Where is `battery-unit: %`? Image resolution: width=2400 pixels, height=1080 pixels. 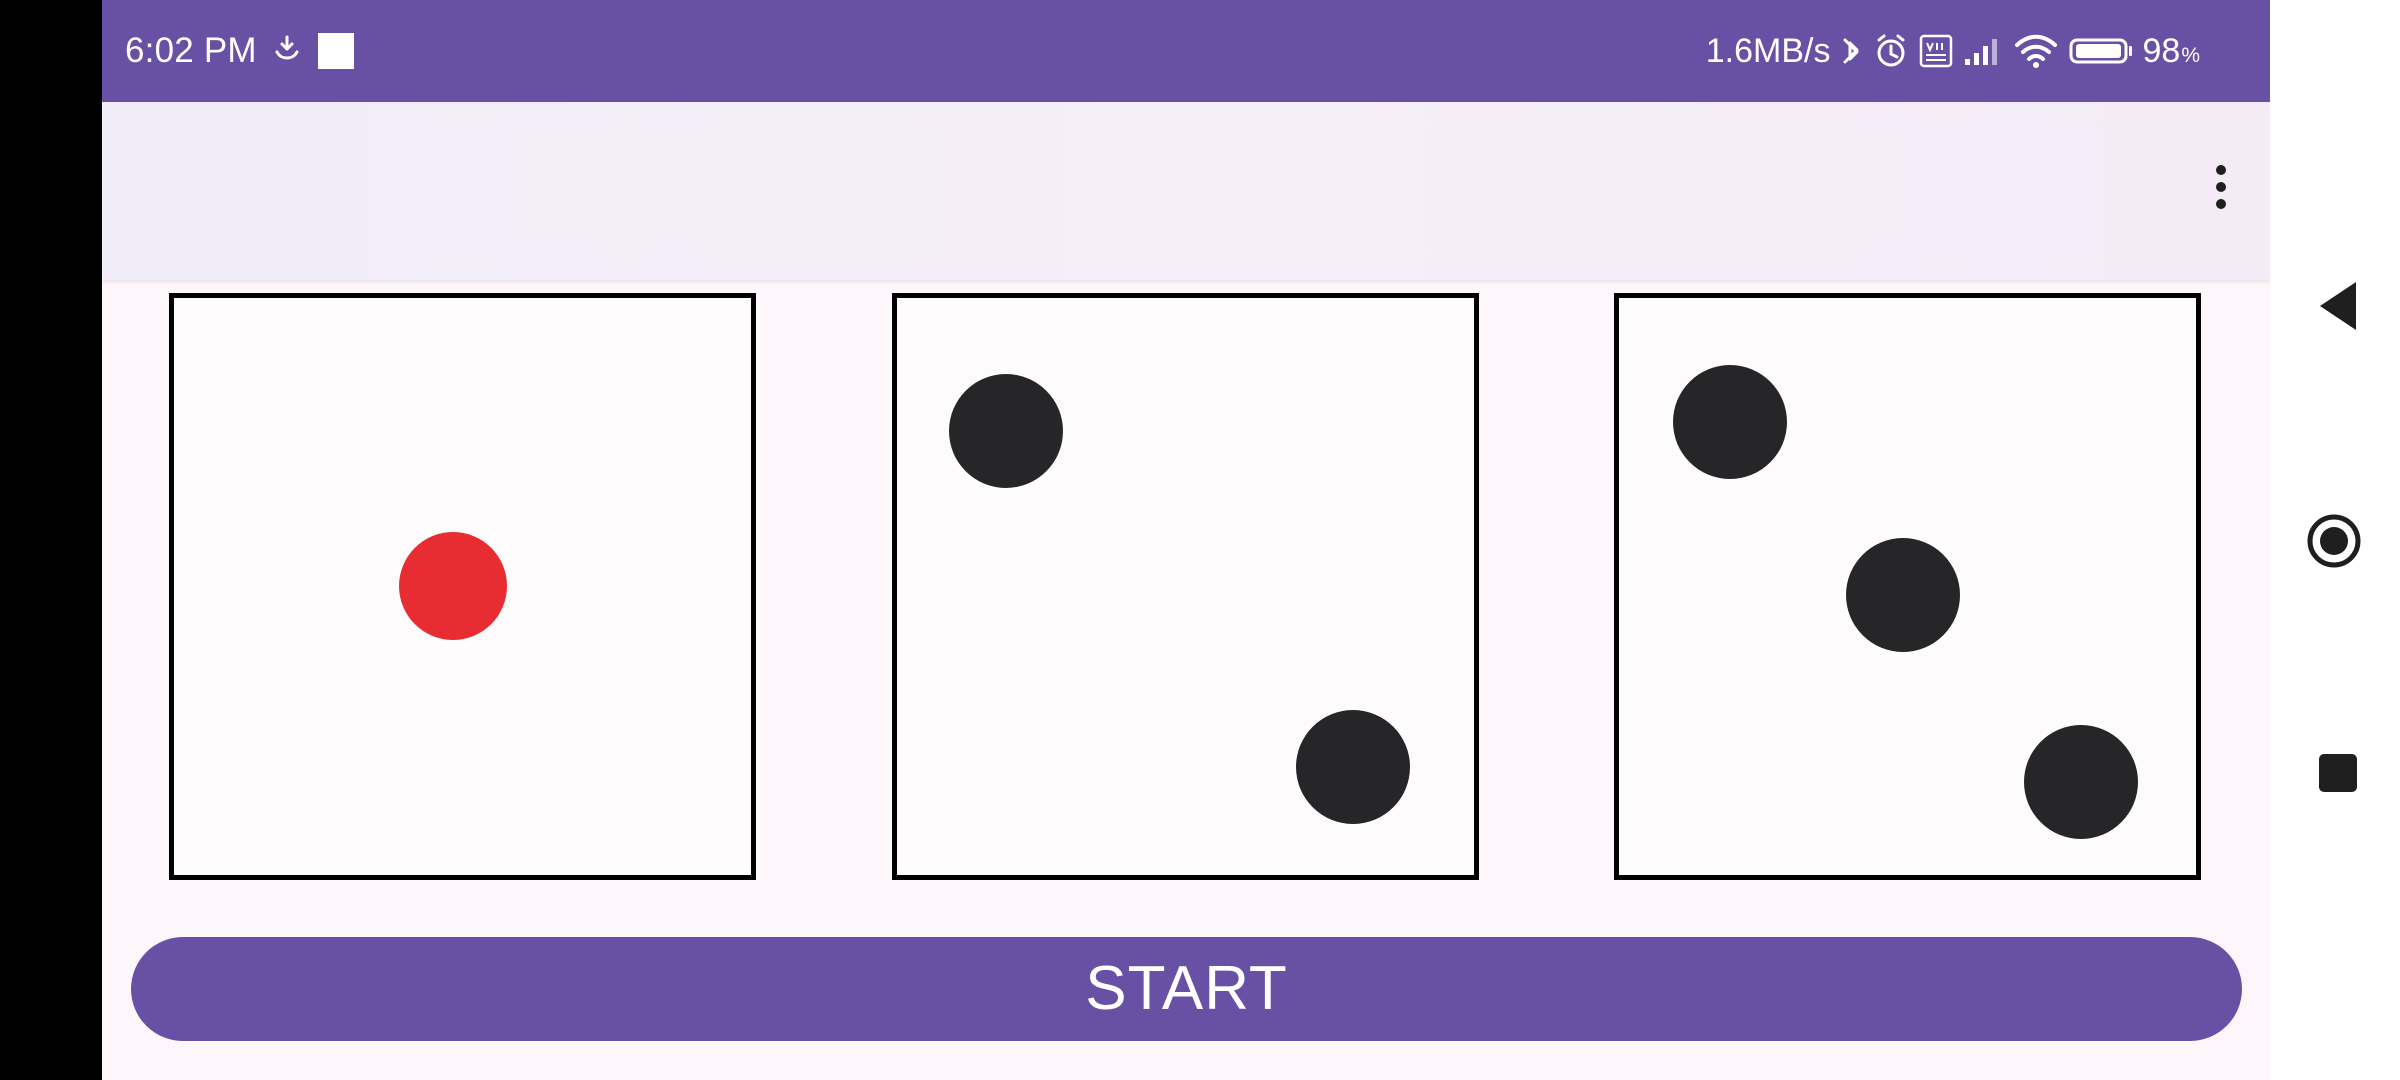
battery-unit: % is located at coordinates (2190, 55).